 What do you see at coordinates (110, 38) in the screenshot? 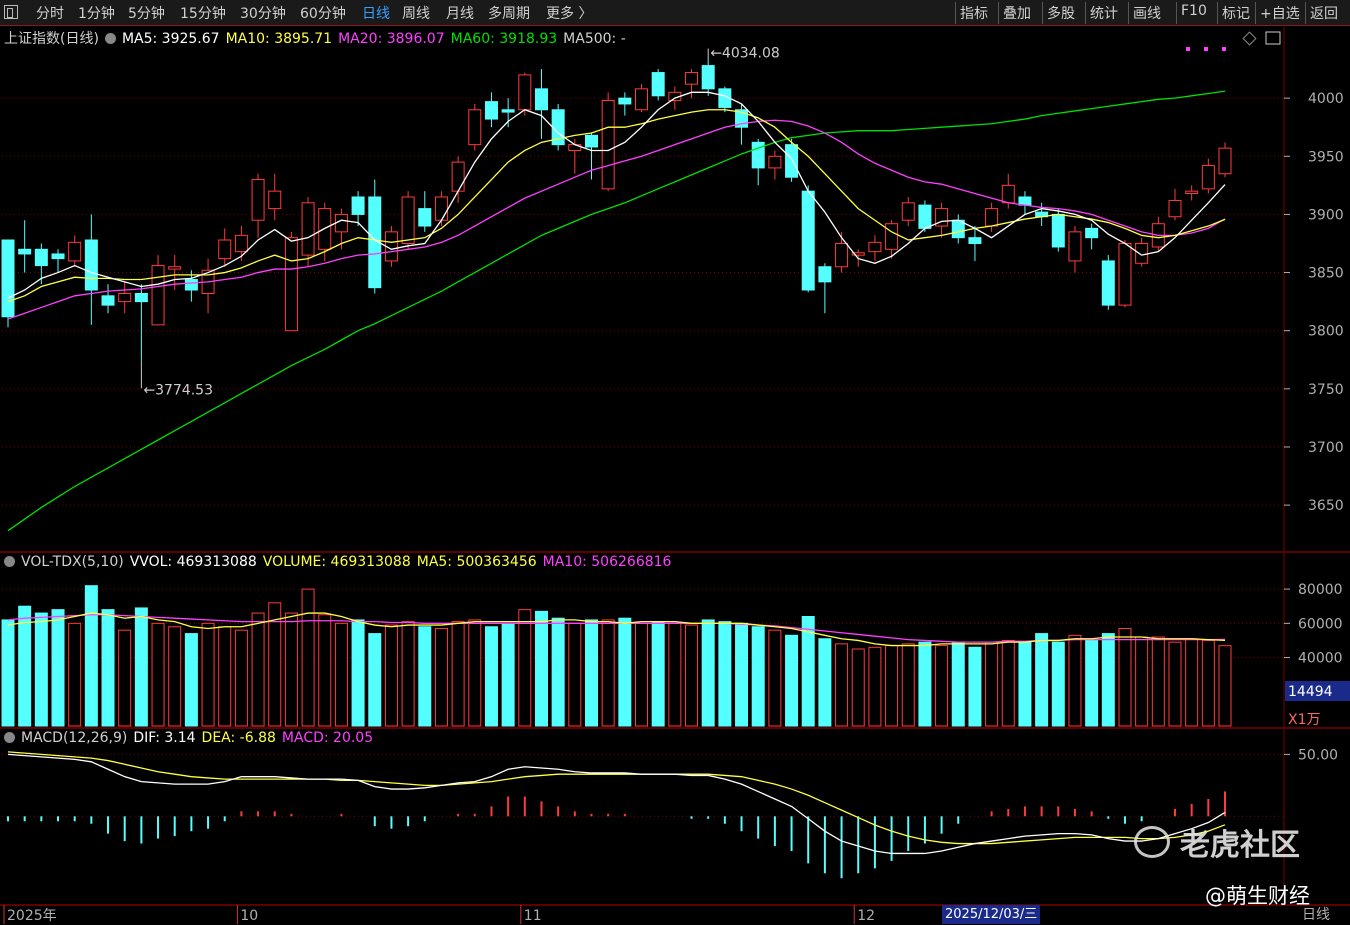
I see `settings-icon` at bounding box center [110, 38].